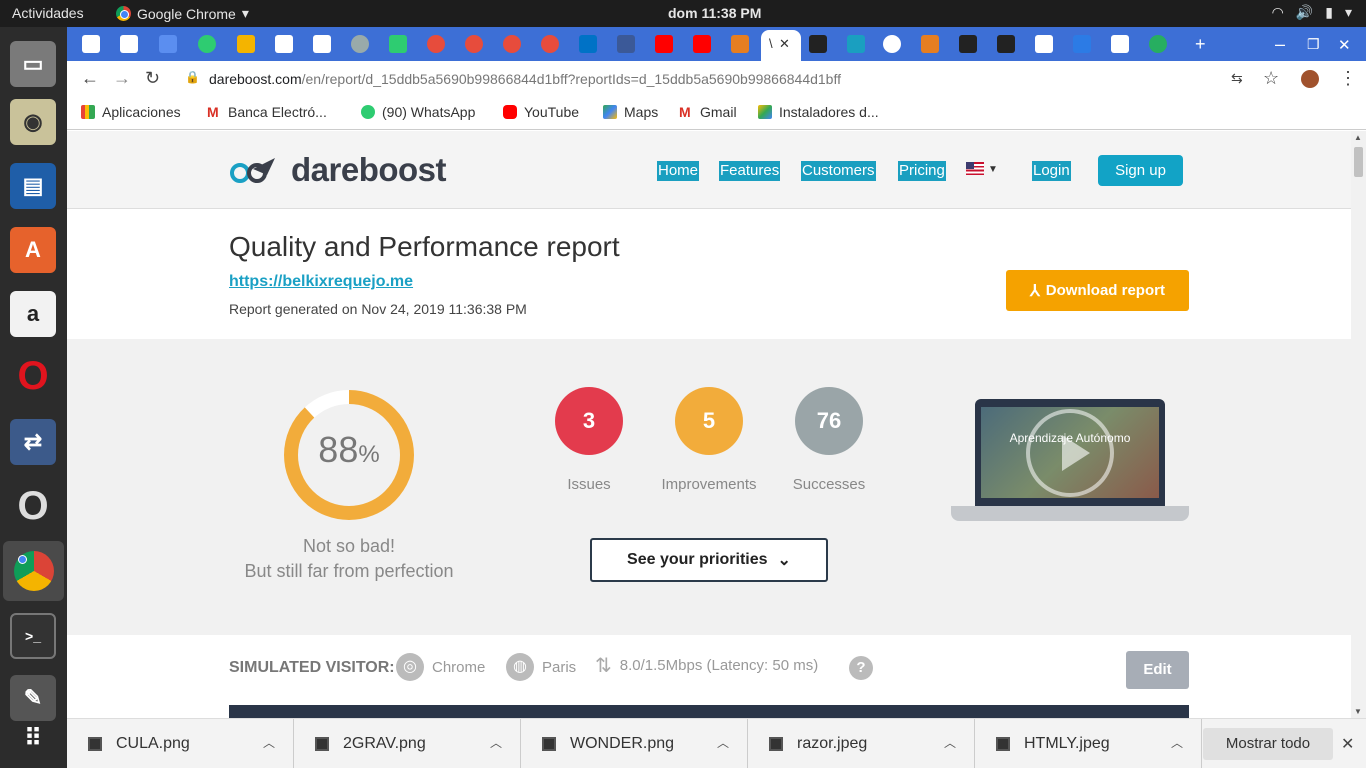  What do you see at coordinates (1268, 744) in the screenshot?
I see `show-all-downloads-button: Mostrar todo` at bounding box center [1268, 744].